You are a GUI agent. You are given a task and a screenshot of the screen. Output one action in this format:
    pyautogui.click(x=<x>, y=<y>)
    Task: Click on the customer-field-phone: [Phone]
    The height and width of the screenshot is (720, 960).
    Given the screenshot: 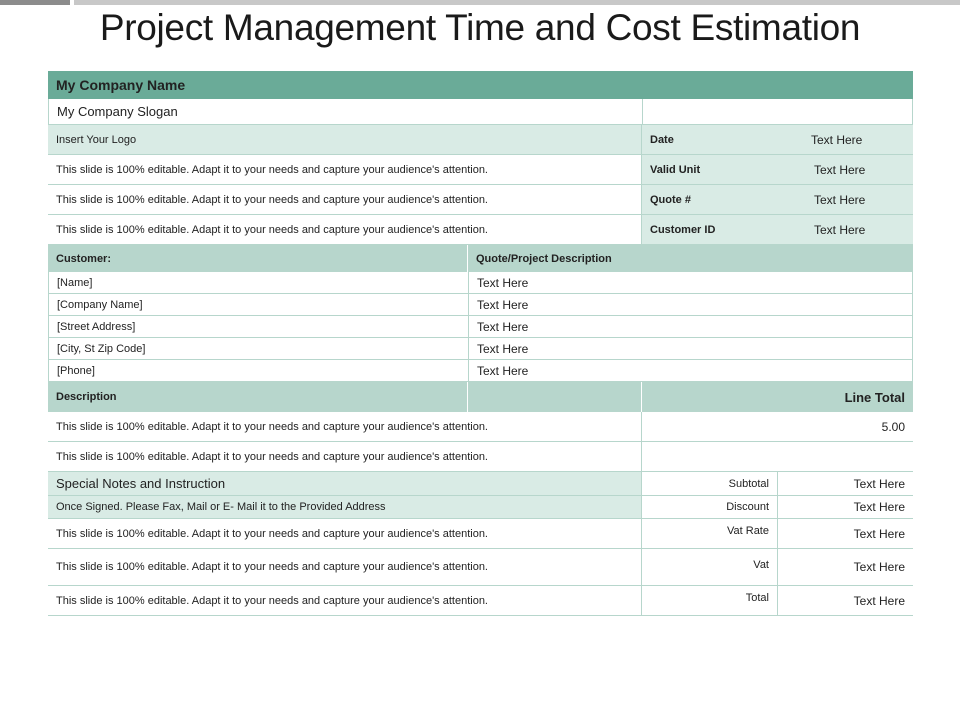 What is the action you would take?
    pyautogui.click(x=259, y=370)
    